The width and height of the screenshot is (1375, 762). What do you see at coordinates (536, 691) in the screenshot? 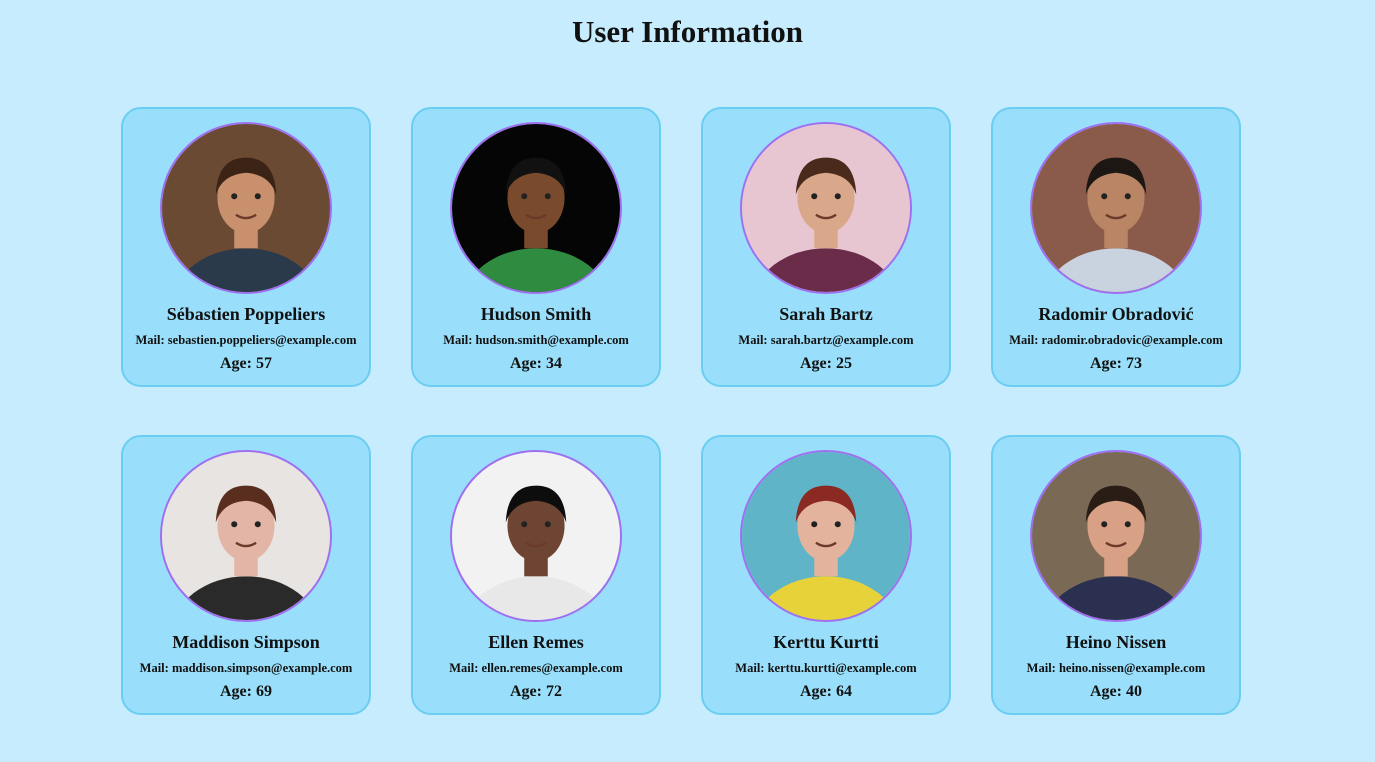
I see `user-age: Age: 72` at bounding box center [536, 691].